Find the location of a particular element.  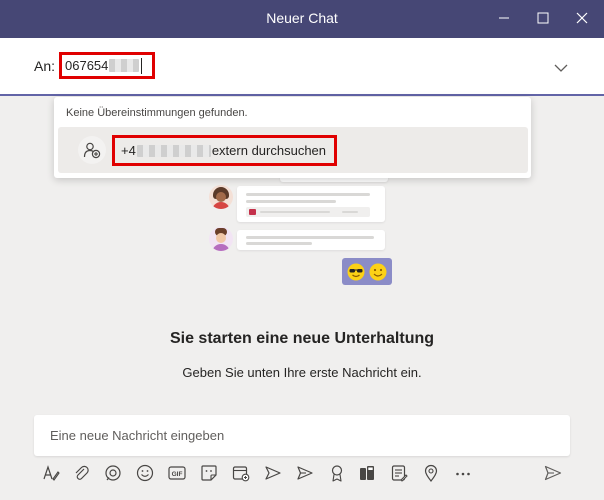

minimize-button is located at coordinates (504, 18).